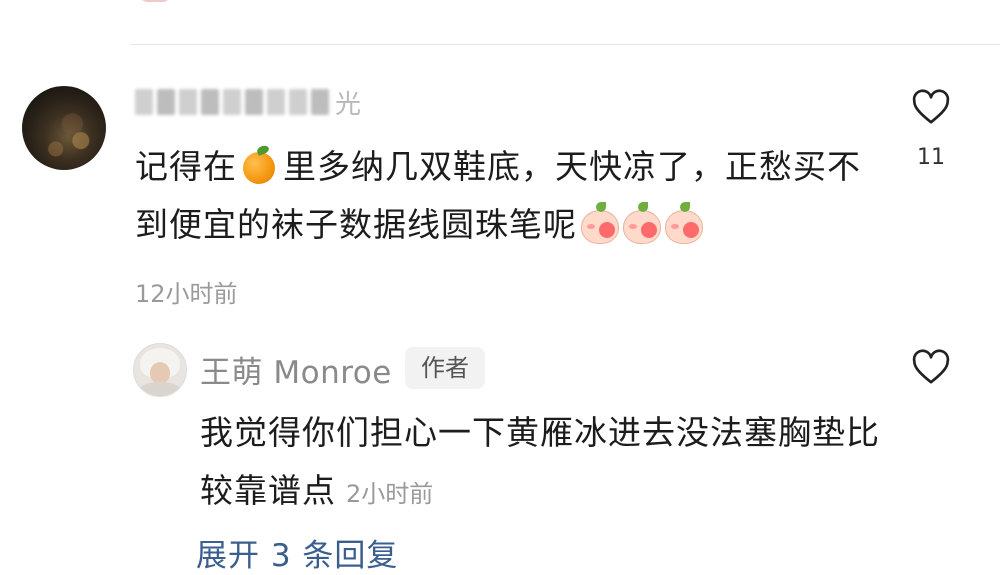 The width and height of the screenshot is (1000, 575). Describe the element at coordinates (297, 552) in the screenshot. I see `expand-replies-link: 展开 3 条回复` at that location.